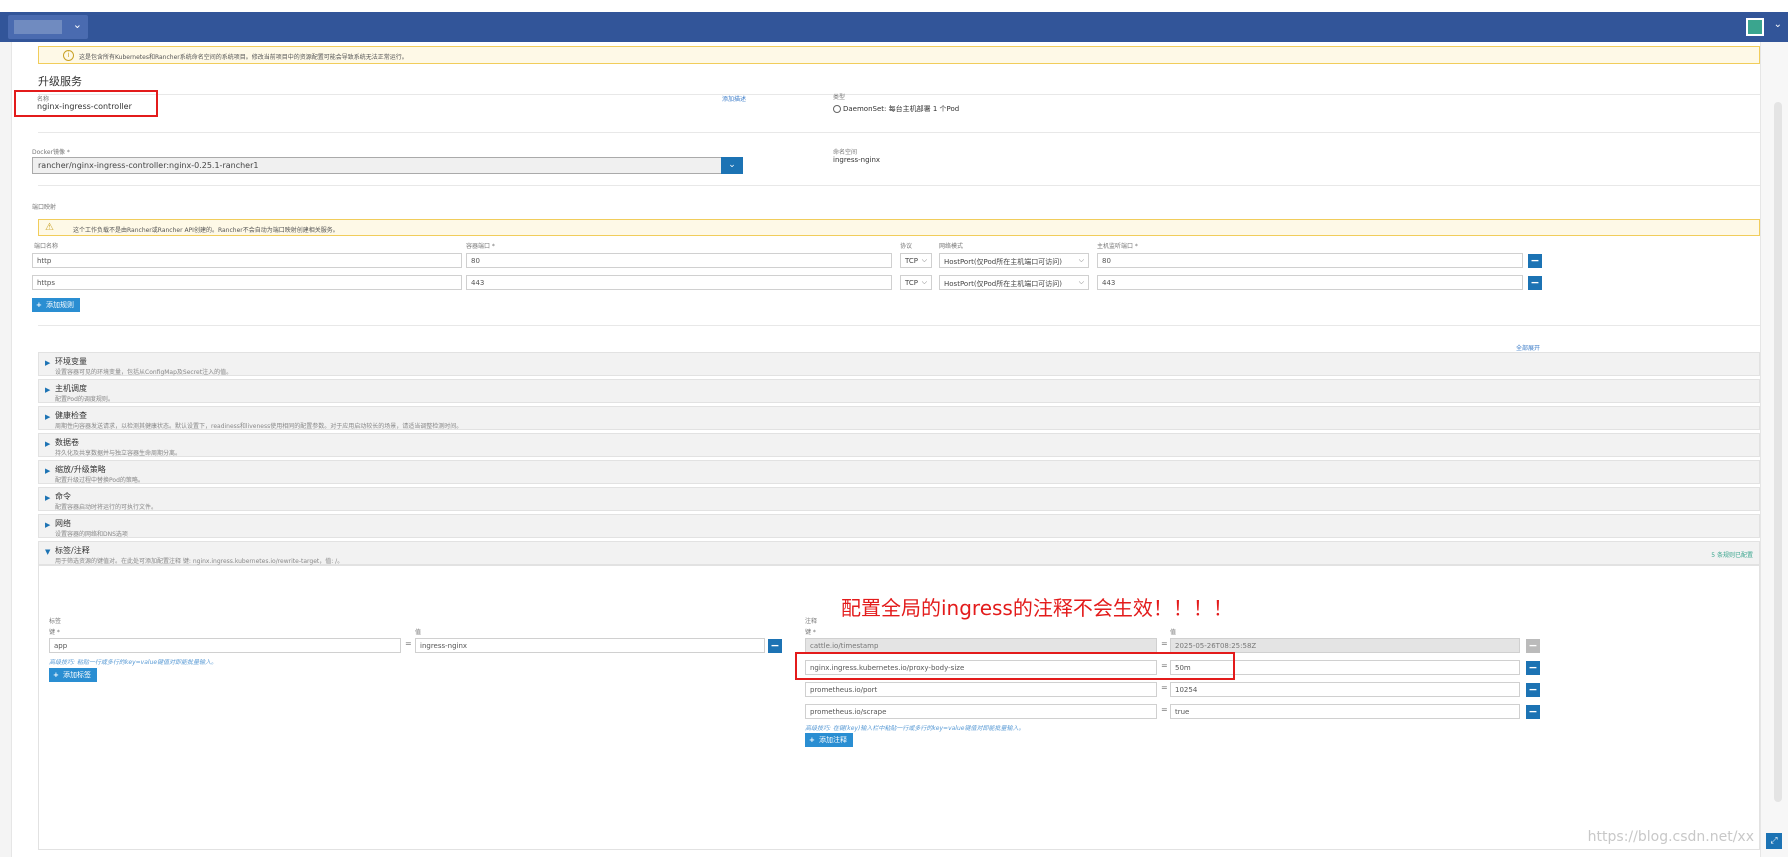  What do you see at coordinates (68, 55) in the screenshot?
I see `info-icon: i` at bounding box center [68, 55].